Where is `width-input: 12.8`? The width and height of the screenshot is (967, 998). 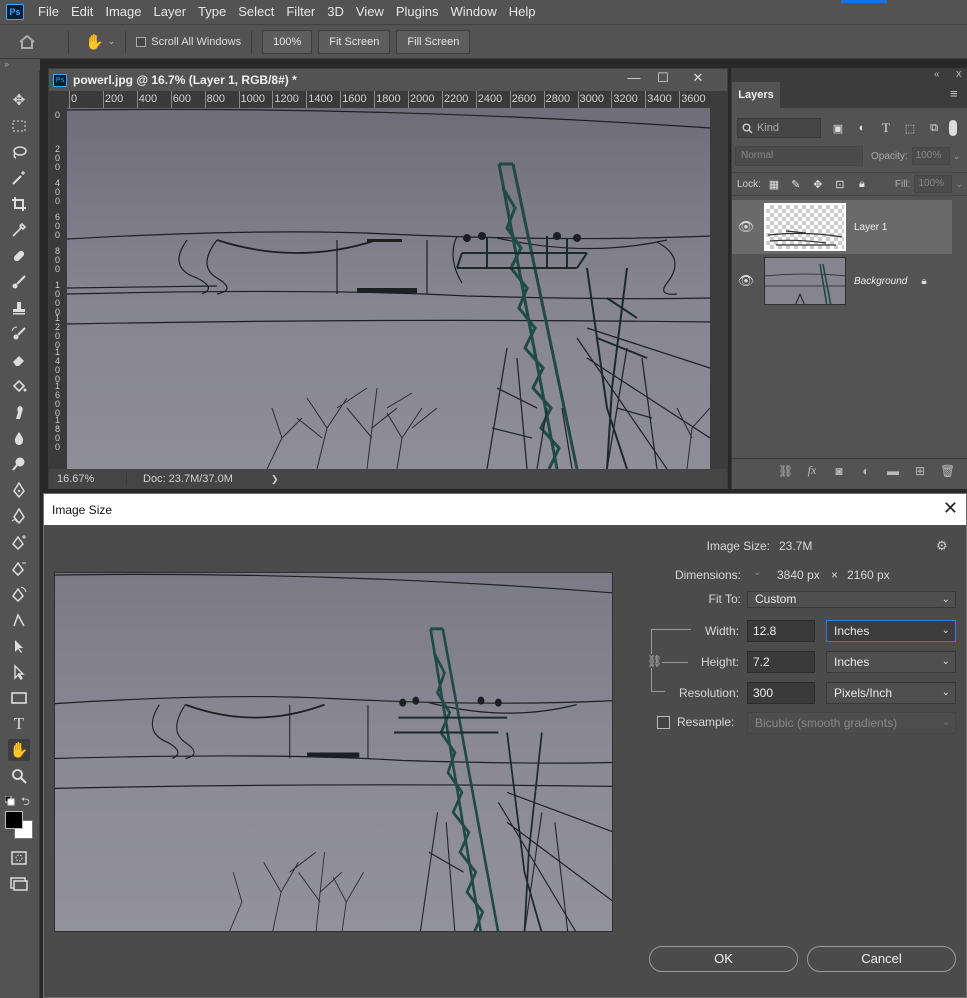 width-input: 12.8 is located at coordinates (781, 631).